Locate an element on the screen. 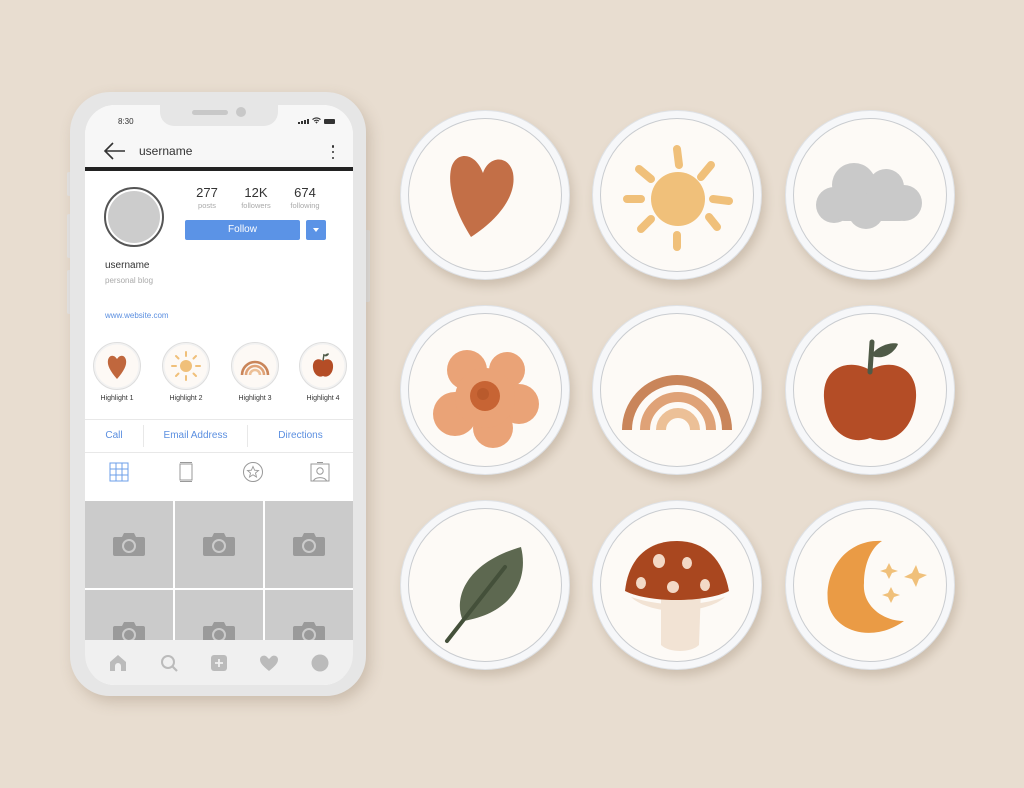 The image size is (1024, 788). profile-bio: personal blog is located at coordinates (129, 280).